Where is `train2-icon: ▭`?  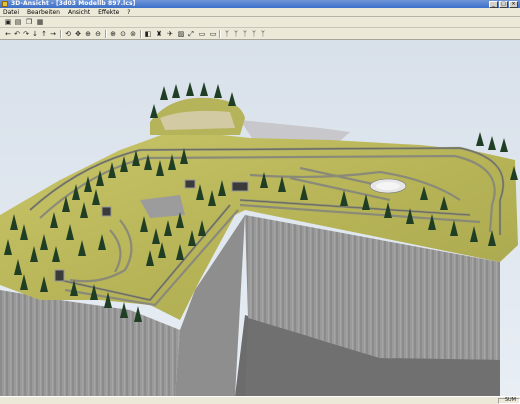
train2-icon: ▭ is located at coordinates (213, 34).